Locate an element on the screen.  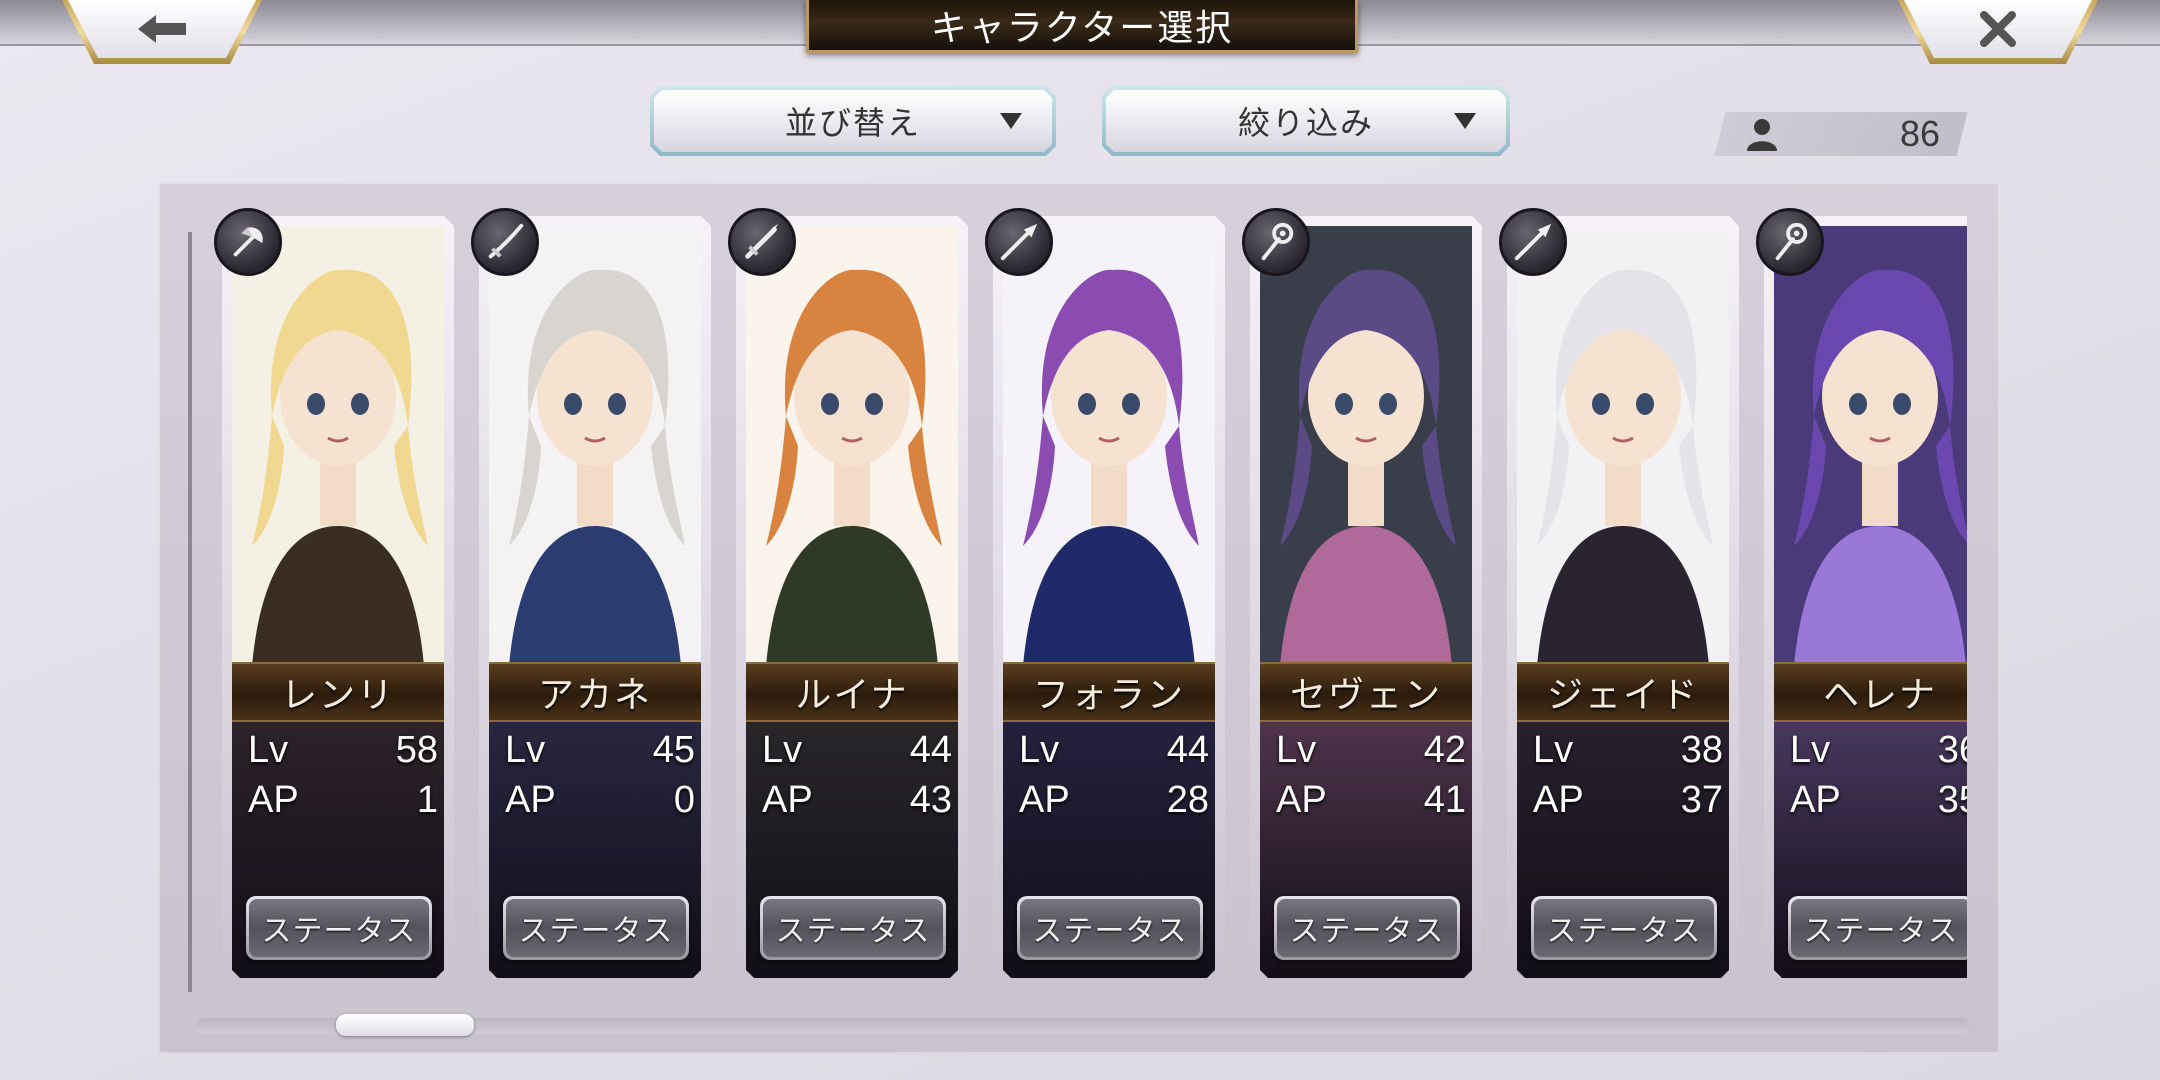
panel-edge-line is located at coordinates (190, 612).